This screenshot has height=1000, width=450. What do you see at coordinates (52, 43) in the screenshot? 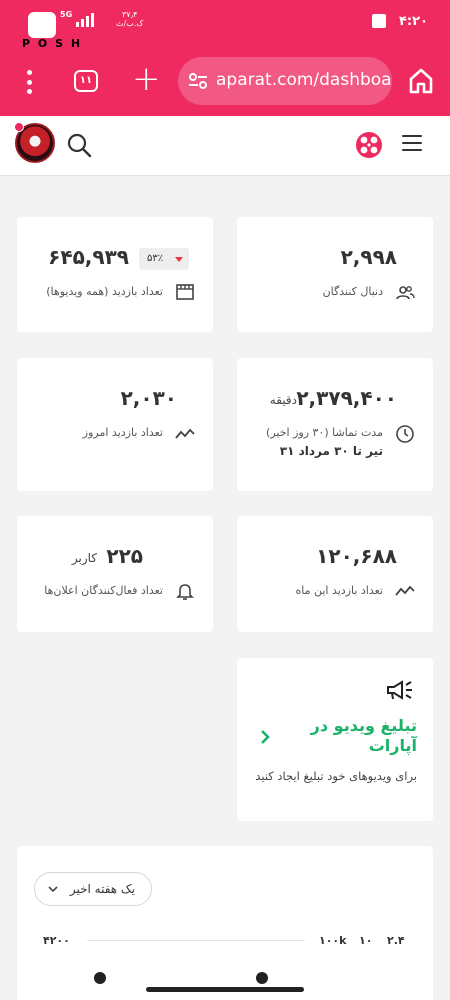
I see `logo-text: P O S H` at bounding box center [52, 43].